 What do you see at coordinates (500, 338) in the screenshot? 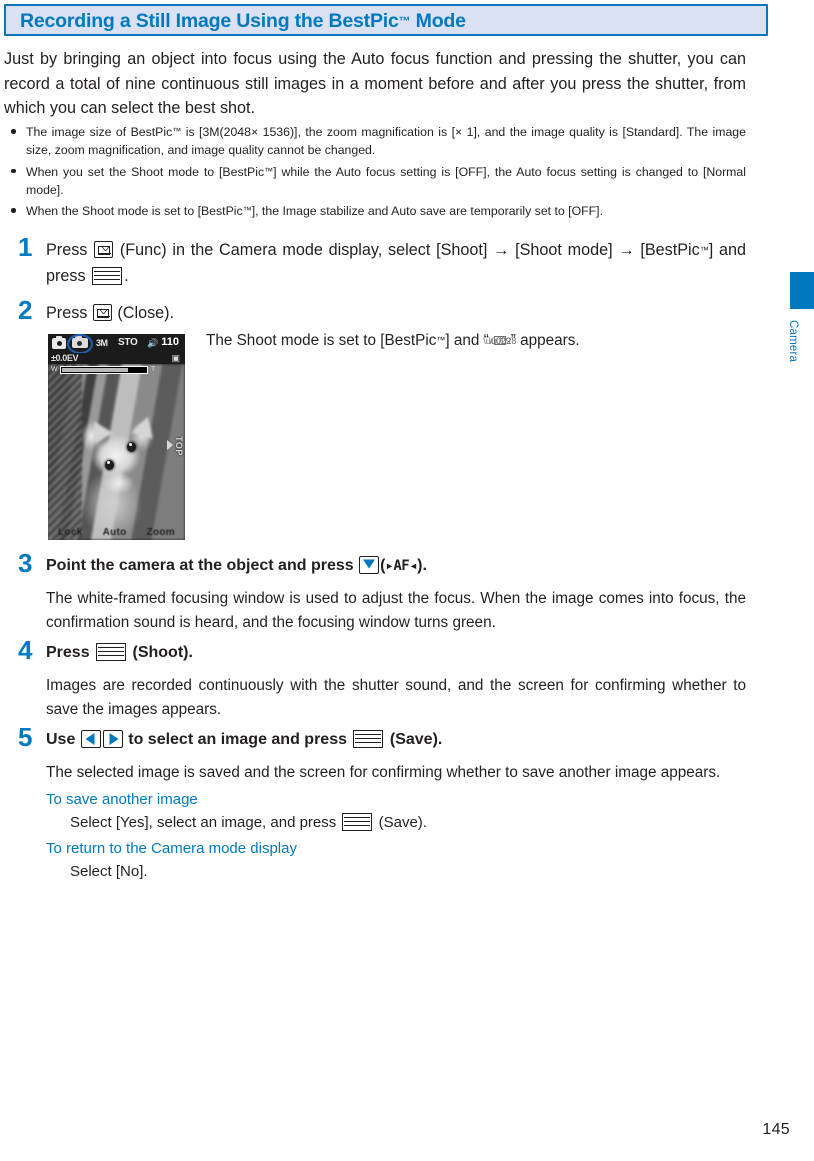
I see `bestpic-indicator-icon: \u0028 ⌄ \u0029` at bounding box center [500, 338].